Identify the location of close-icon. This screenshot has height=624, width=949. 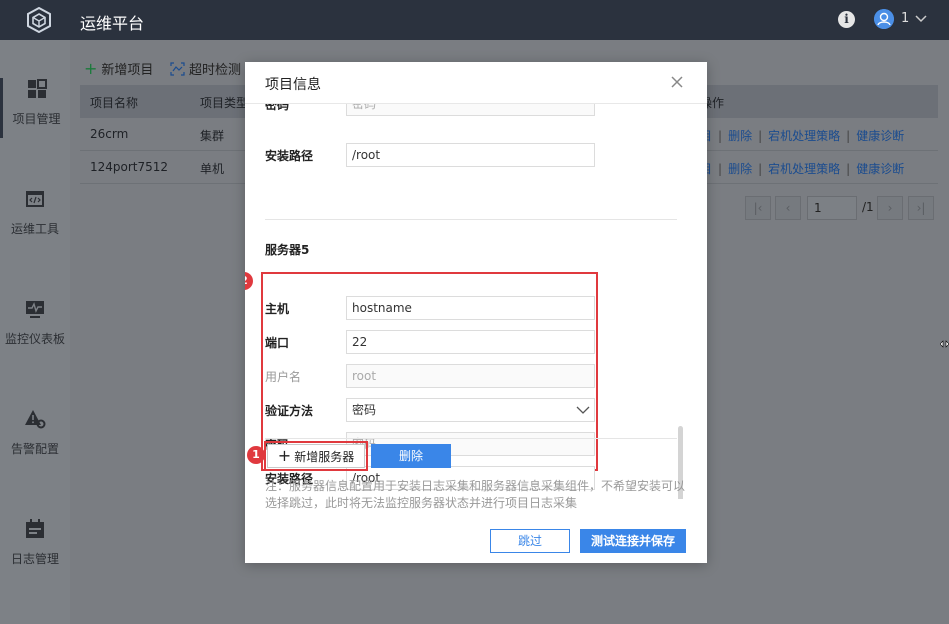
(677, 82).